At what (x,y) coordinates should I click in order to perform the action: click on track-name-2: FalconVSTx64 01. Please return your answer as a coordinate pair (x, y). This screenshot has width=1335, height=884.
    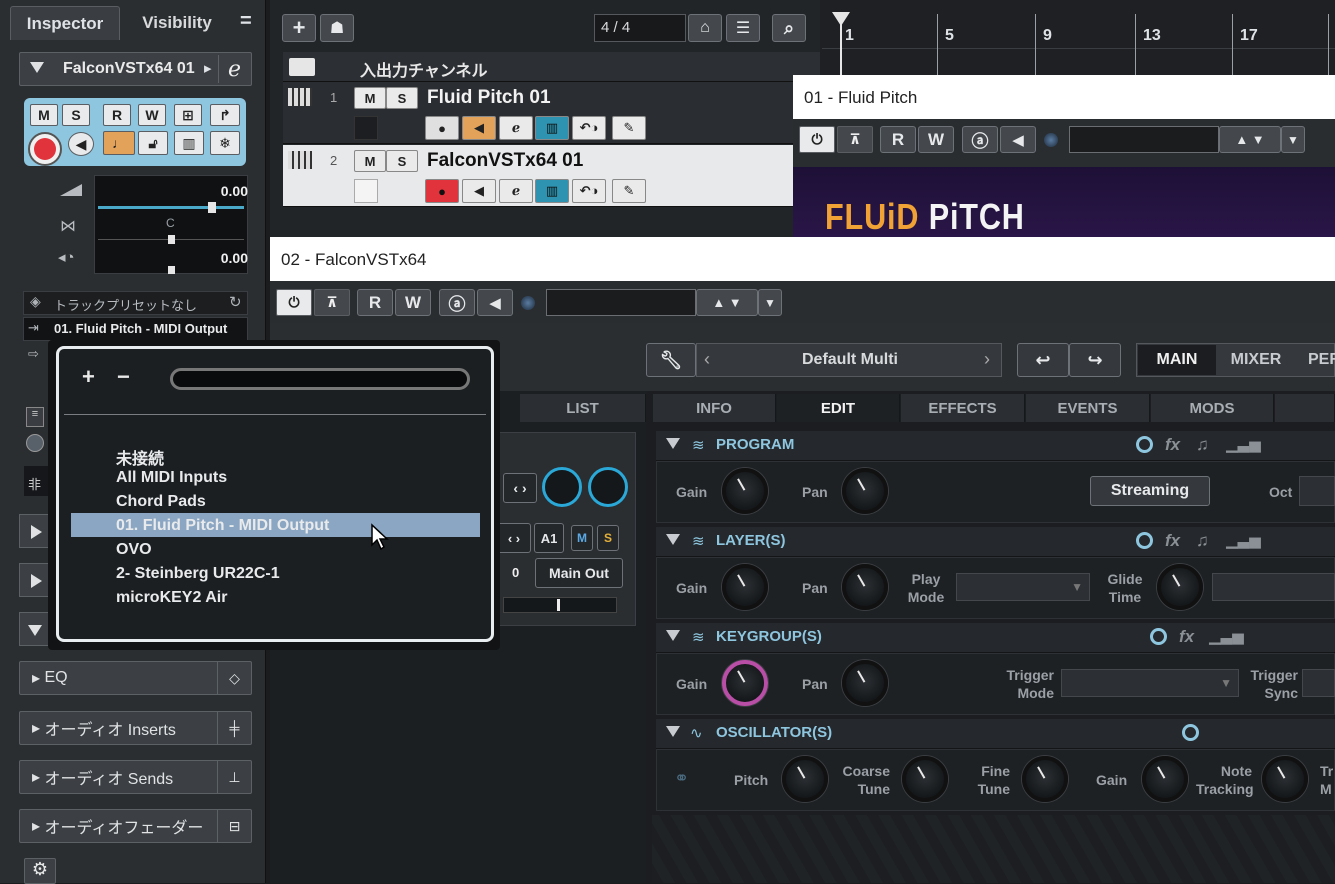
    Looking at the image, I should click on (505, 161).